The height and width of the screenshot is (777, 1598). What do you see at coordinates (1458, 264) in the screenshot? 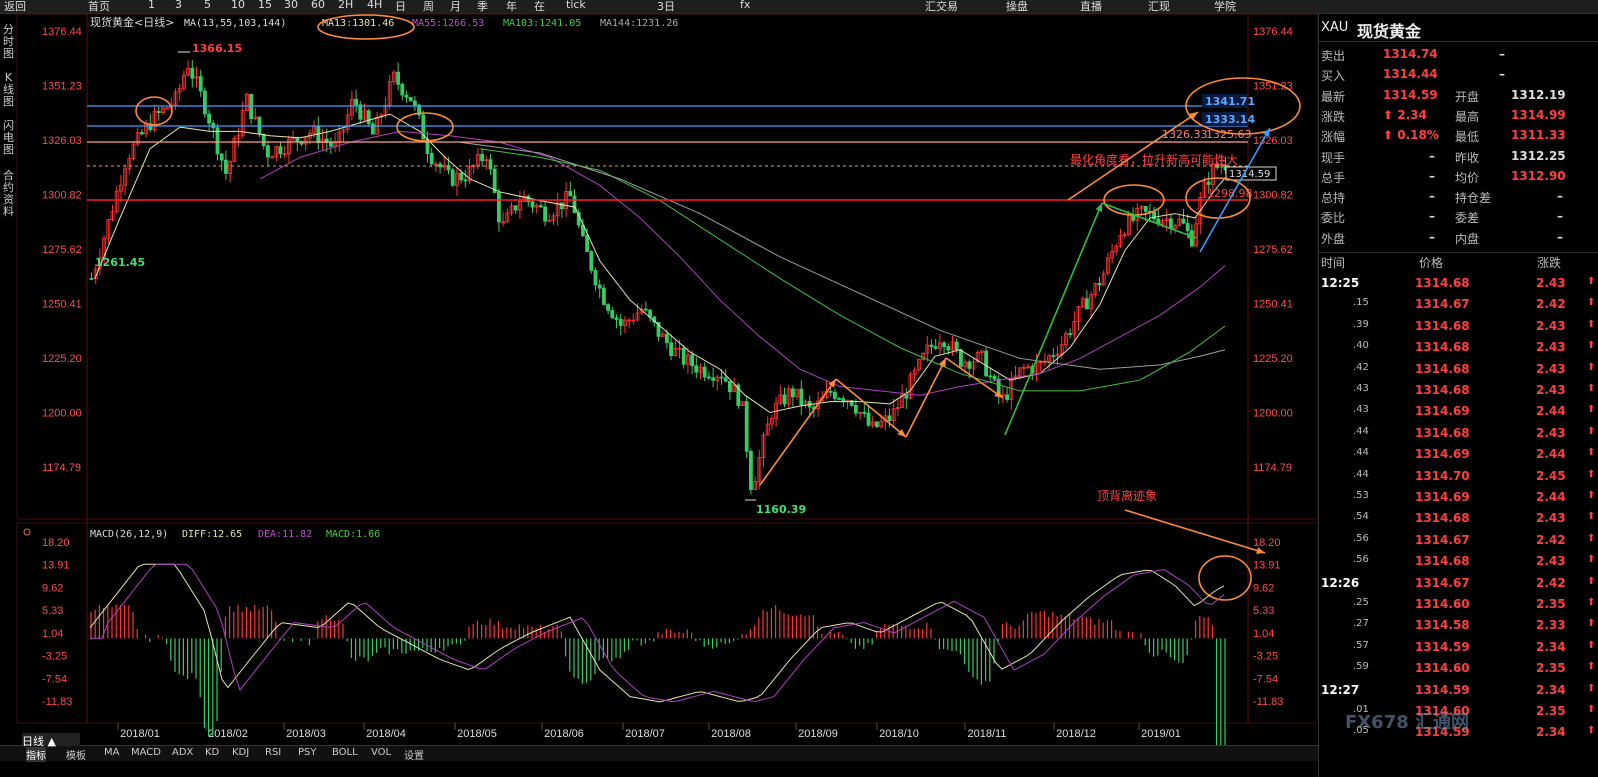
I see `tick-header: 时间 价格 涨跌` at bounding box center [1458, 264].